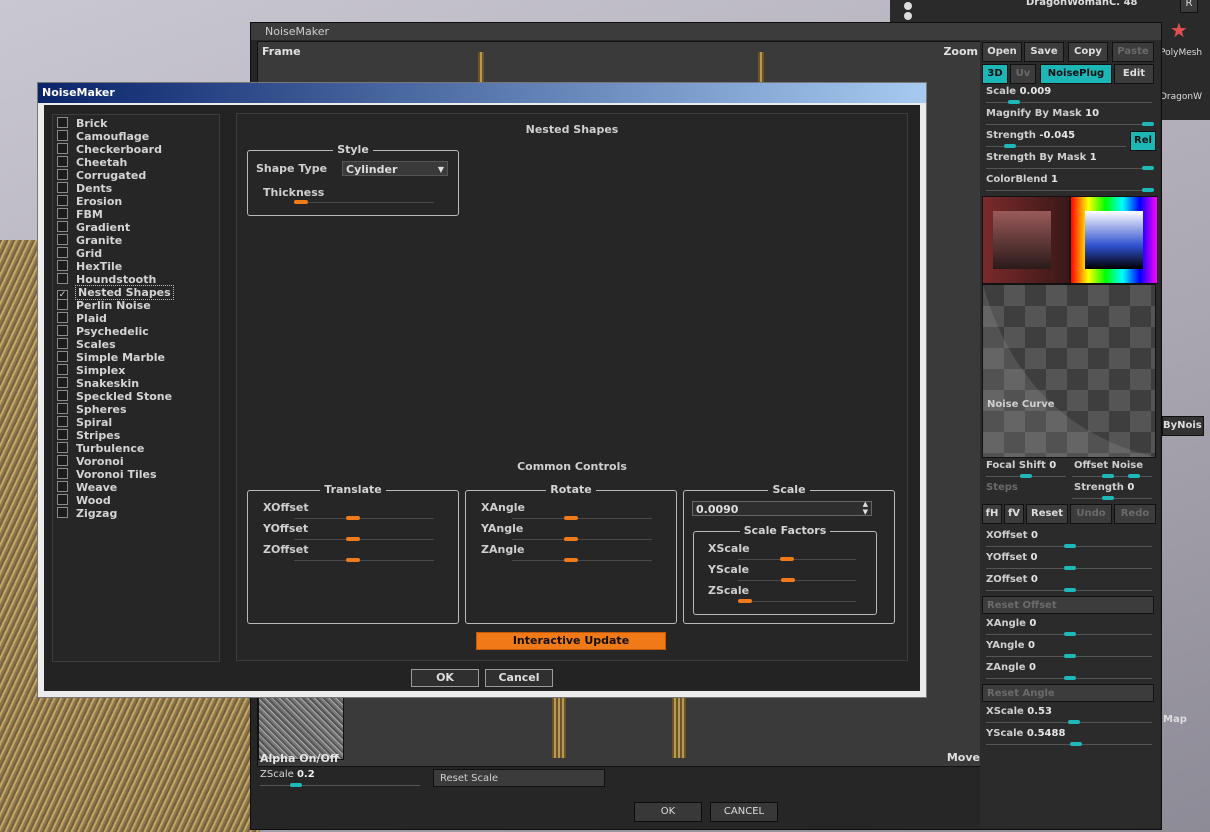  I want to click on noise-list-item: Psychedelic, so click(103, 331).